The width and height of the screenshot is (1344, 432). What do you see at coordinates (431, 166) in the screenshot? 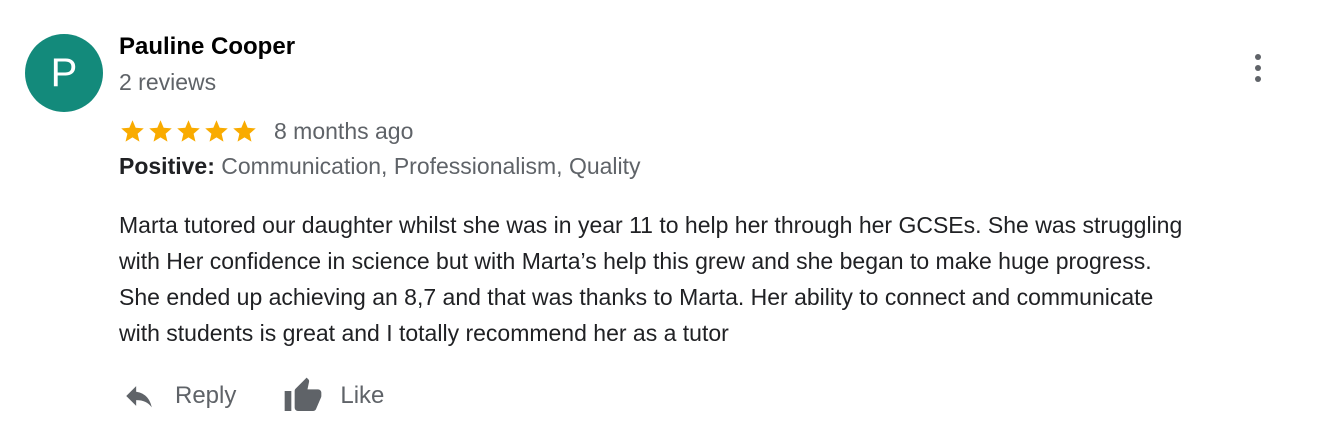
I see `positive-values: Communication, Professionalism, Quality` at bounding box center [431, 166].